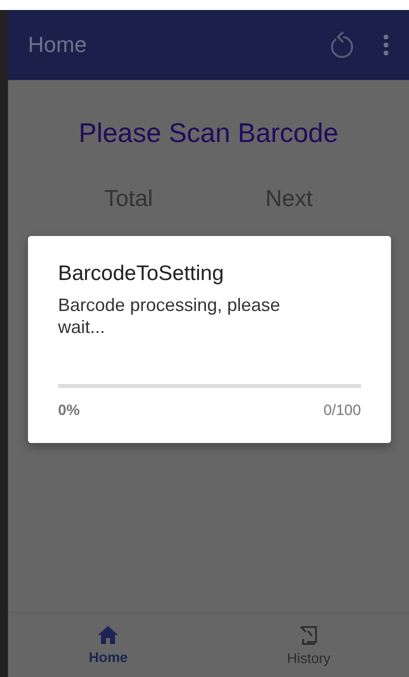 This screenshot has height=677, width=409. What do you see at coordinates (141, 274) in the screenshot?
I see `dialog-title: BarcodeToSetting` at bounding box center [141, 274].